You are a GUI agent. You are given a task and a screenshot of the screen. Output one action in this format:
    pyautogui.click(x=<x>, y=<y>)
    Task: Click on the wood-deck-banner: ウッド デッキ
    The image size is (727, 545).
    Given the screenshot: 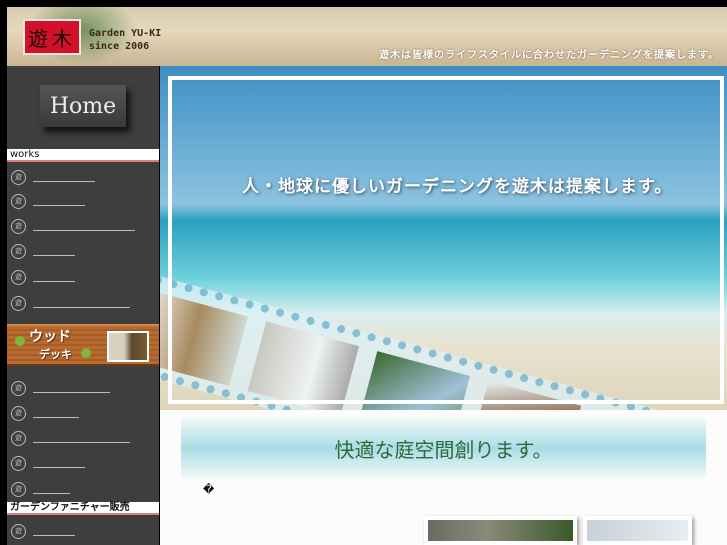 What is the action you would take?
    pyautogui.click(x=83, y=345)
    